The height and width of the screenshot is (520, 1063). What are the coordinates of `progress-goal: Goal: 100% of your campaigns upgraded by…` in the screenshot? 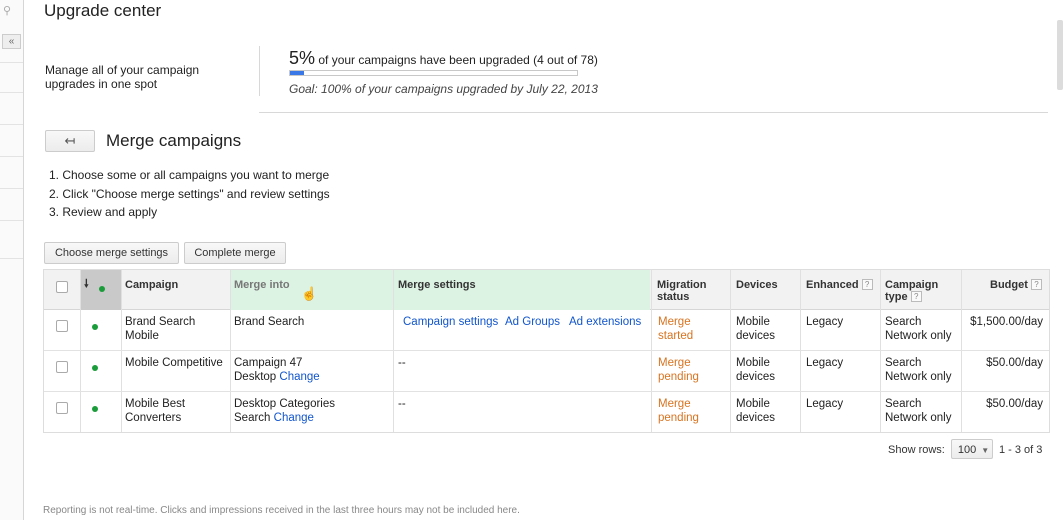 It's located at (443, 89).